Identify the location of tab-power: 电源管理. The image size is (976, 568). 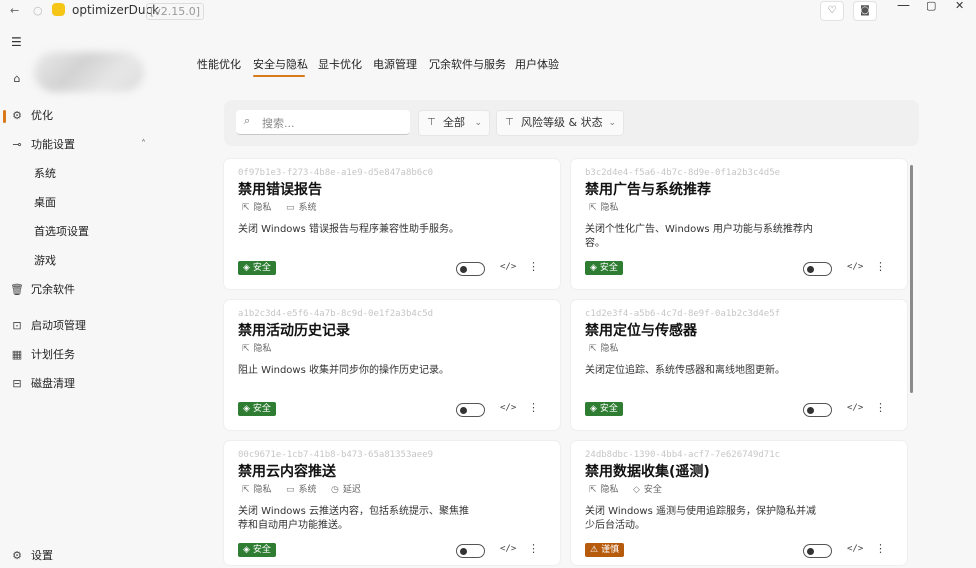
(395, 65).